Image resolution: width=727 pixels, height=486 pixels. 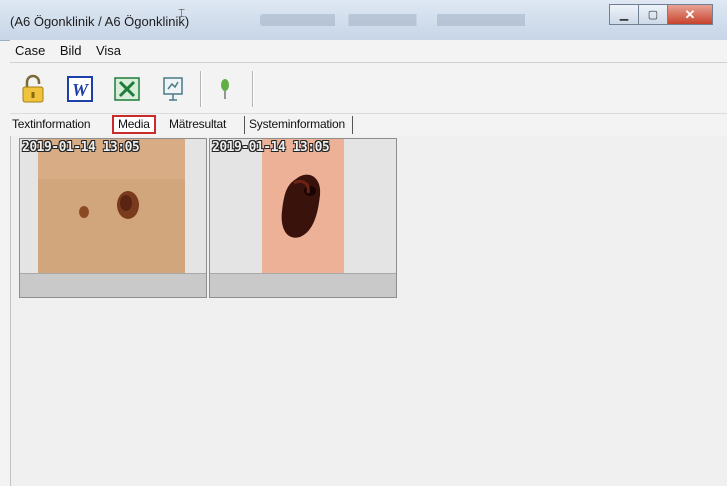 I want to click on toolbar: W, so click(x=368, y=88).